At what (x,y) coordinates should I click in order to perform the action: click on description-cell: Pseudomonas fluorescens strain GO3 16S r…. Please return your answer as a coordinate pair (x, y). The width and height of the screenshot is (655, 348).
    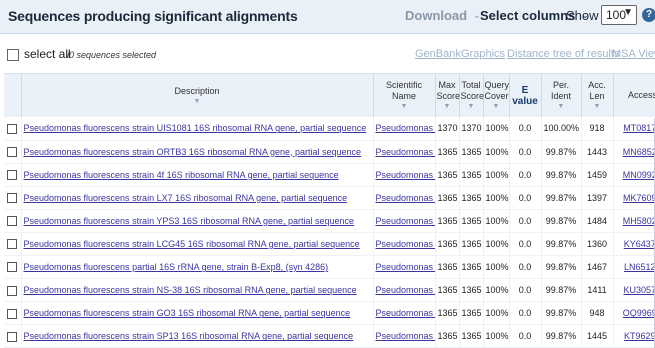
    Looking at the image, I should click on (197, 313).